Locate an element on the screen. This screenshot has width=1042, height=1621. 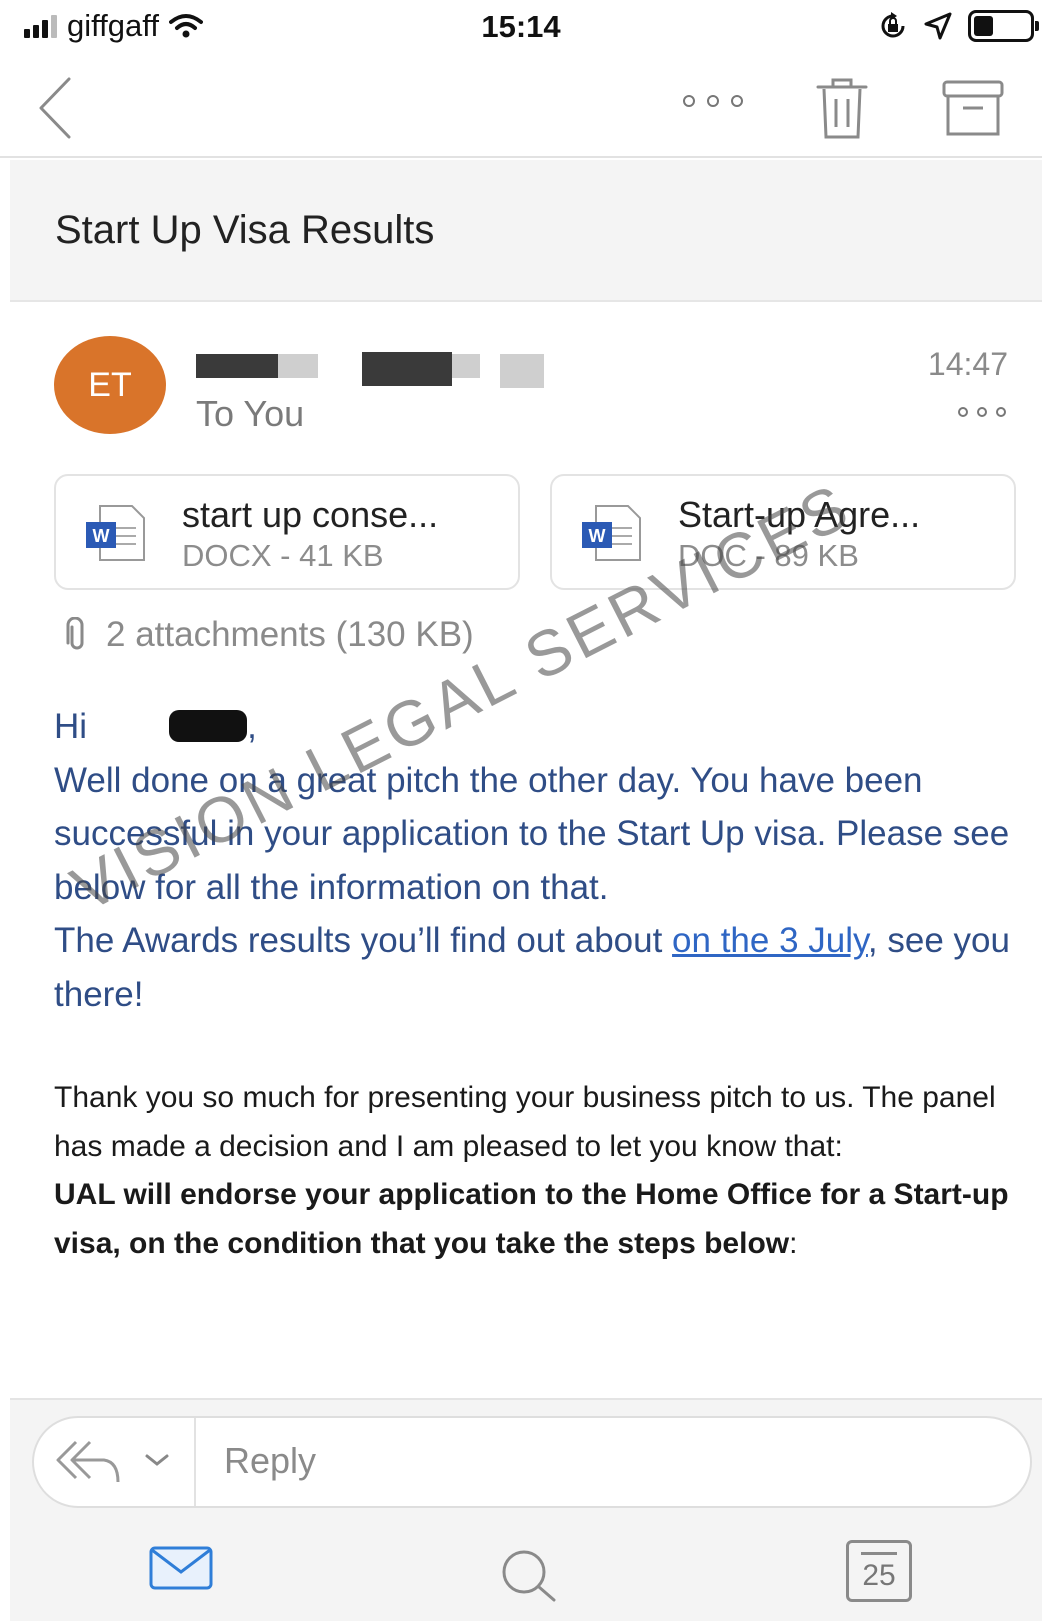
location-icon is located at coordinates (938, 26).